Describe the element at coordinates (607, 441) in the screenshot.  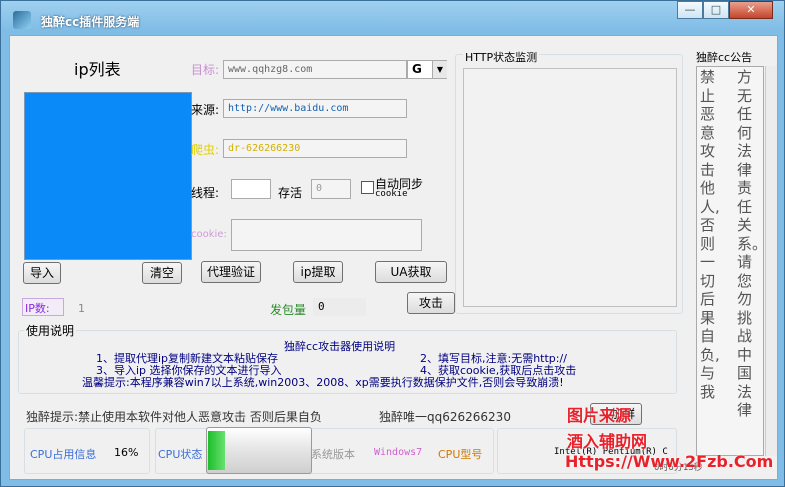
I see `watermark-line-2: 酒入辅助网` at that location.